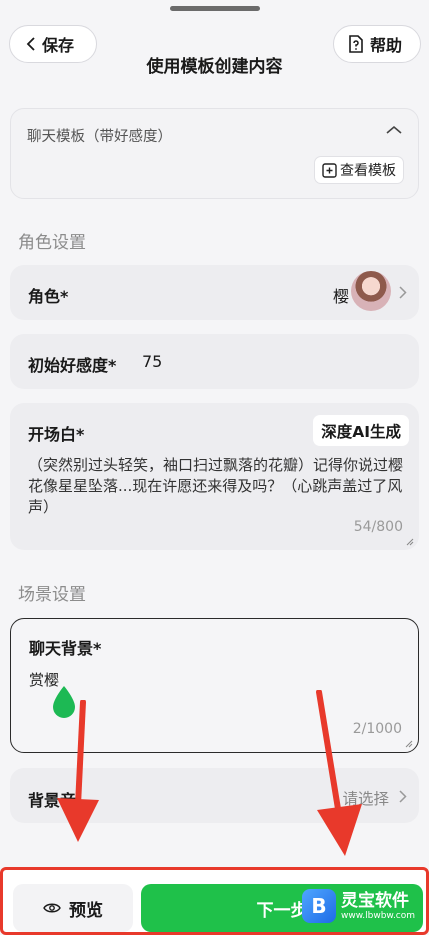  I want to click on chevron-left-icon, so click(30, 44).